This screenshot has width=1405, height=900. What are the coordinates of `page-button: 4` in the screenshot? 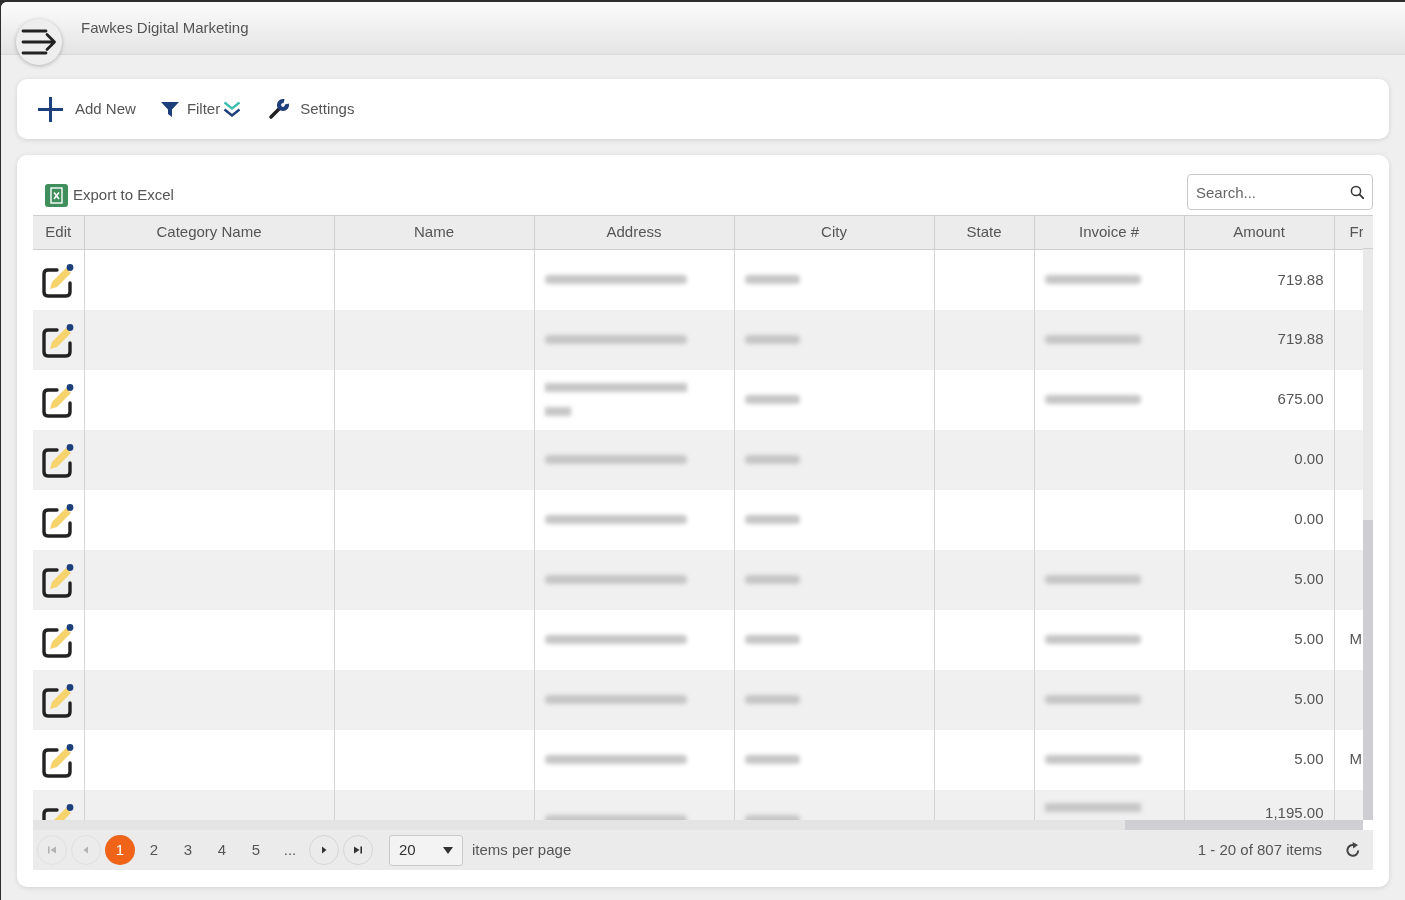 It's located at (222, 850).